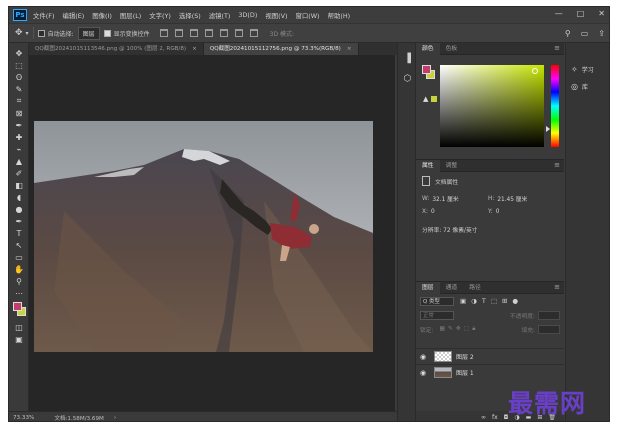 This screenshot has width=618, height=430. What do you see at coordinates (453, 212) in the screenshot?
I see `x-field: X: 0` at bounding box center [453, 212].